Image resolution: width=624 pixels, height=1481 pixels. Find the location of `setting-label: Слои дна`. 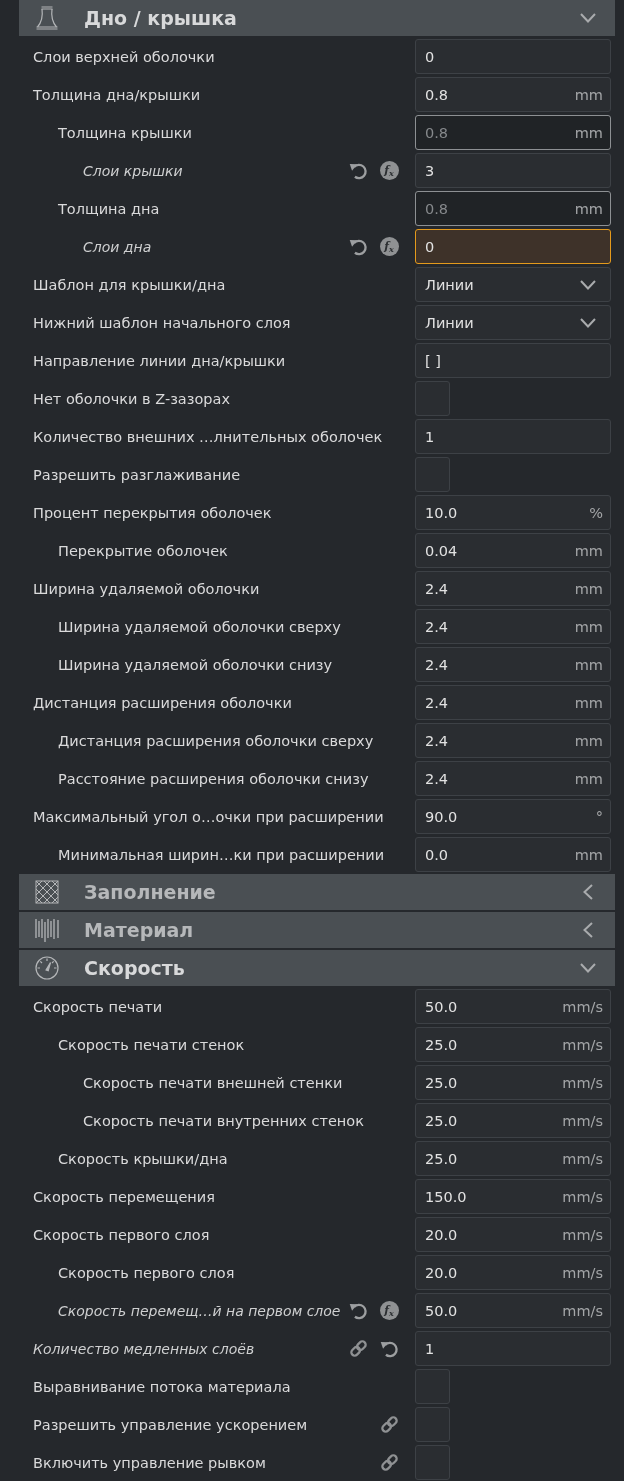

setting-label: Слои дна is located at coordinates (117, 246).